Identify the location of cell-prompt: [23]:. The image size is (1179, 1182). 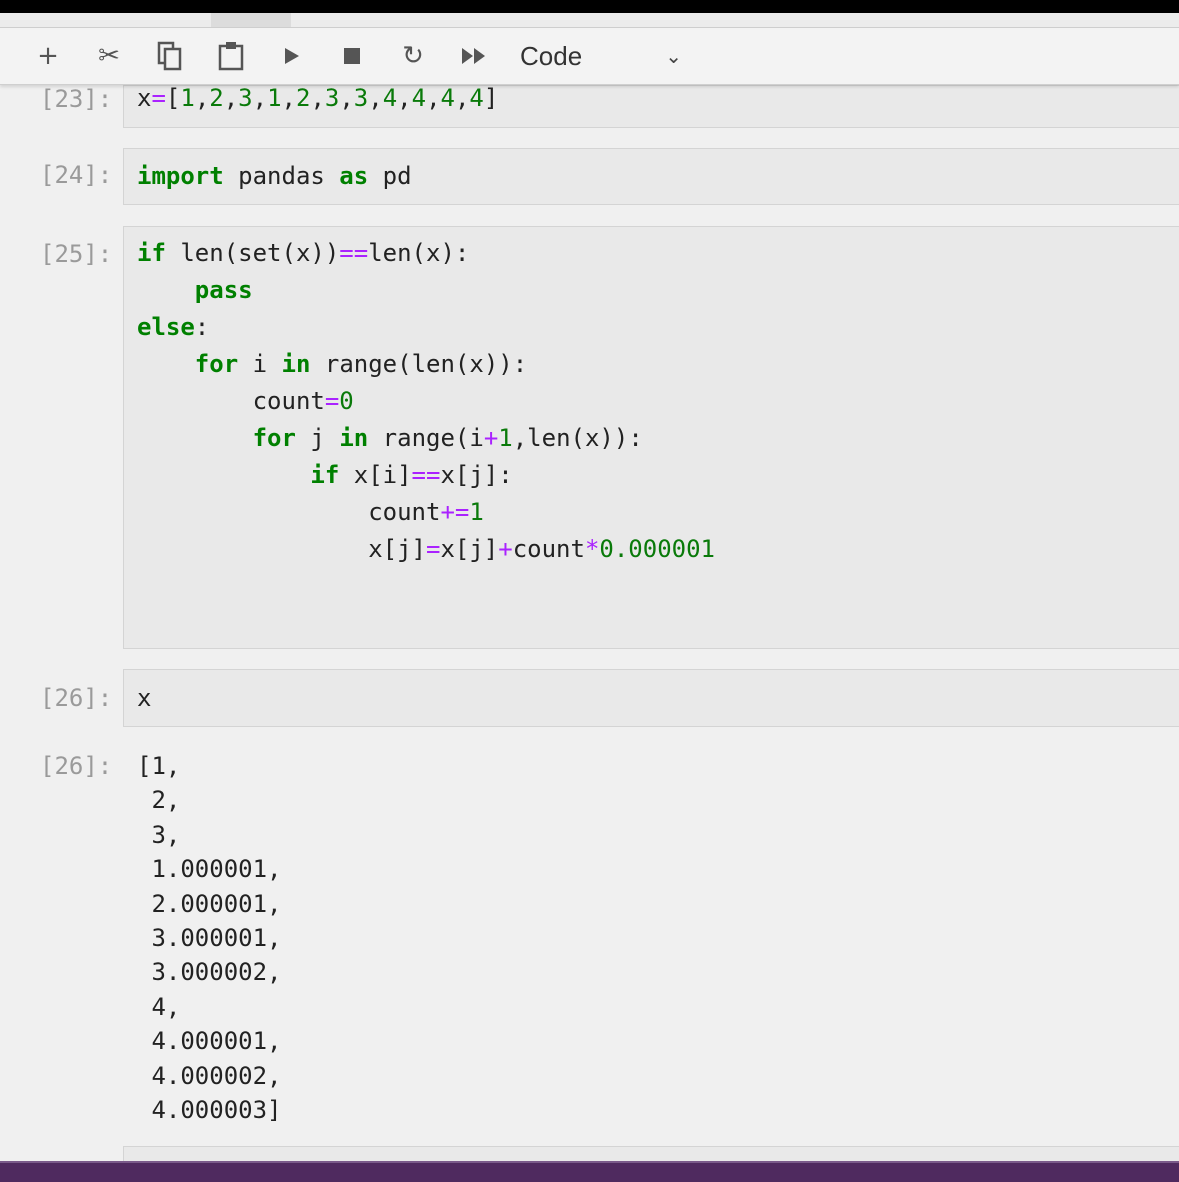
(76, 99).